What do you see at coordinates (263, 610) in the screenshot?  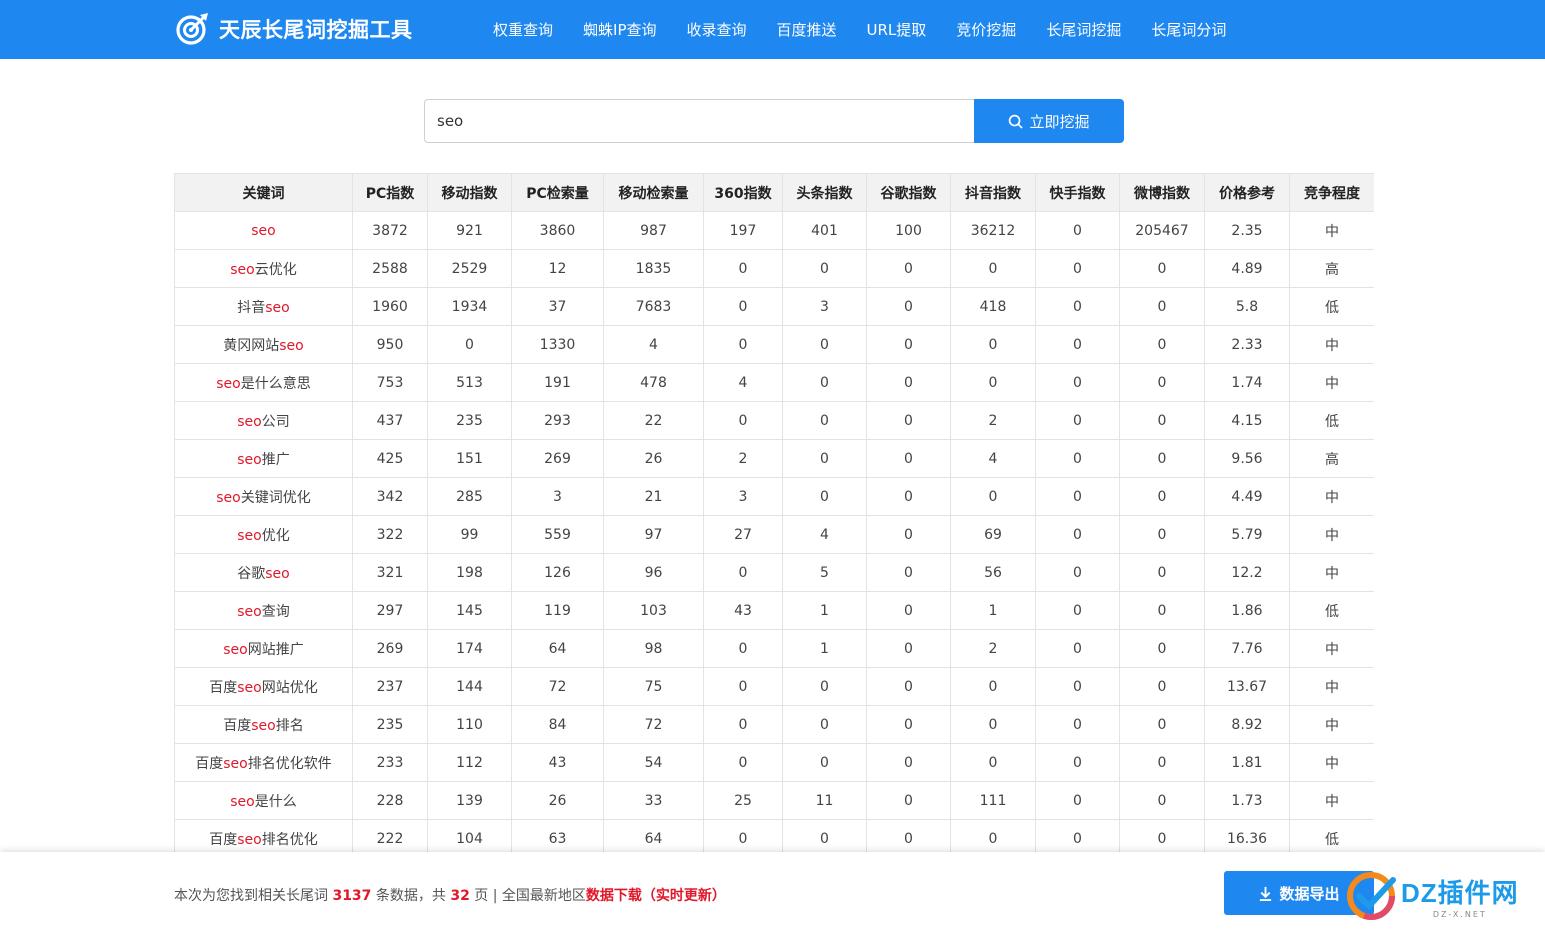 I see `keyword-cell: seo查询` at bounding box center [263, 610].